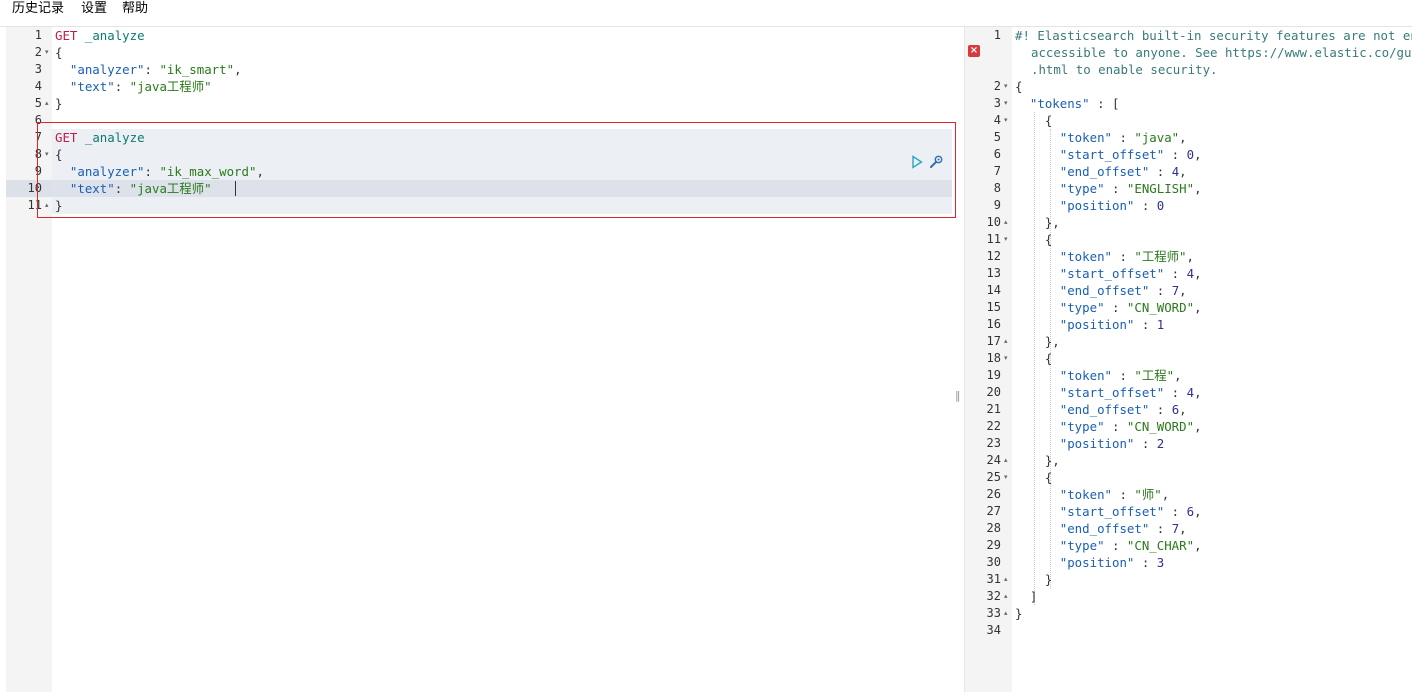 Image resolution: width=1412 pixels, height=692 pixels. I want to click on code-token: _analyze, so click(114, 35).